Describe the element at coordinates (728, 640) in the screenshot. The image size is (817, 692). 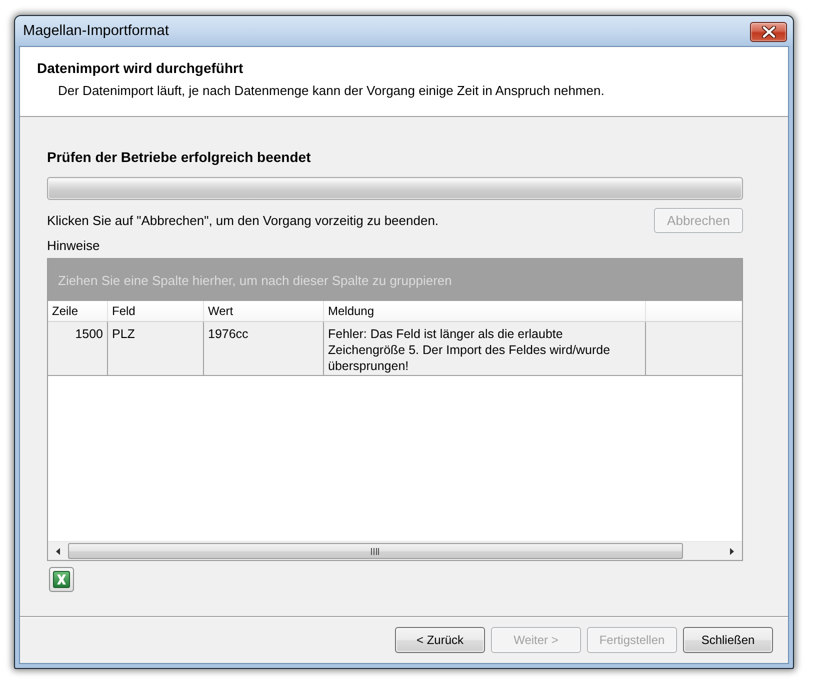
I see `wizard-button: Schließen` at that location.